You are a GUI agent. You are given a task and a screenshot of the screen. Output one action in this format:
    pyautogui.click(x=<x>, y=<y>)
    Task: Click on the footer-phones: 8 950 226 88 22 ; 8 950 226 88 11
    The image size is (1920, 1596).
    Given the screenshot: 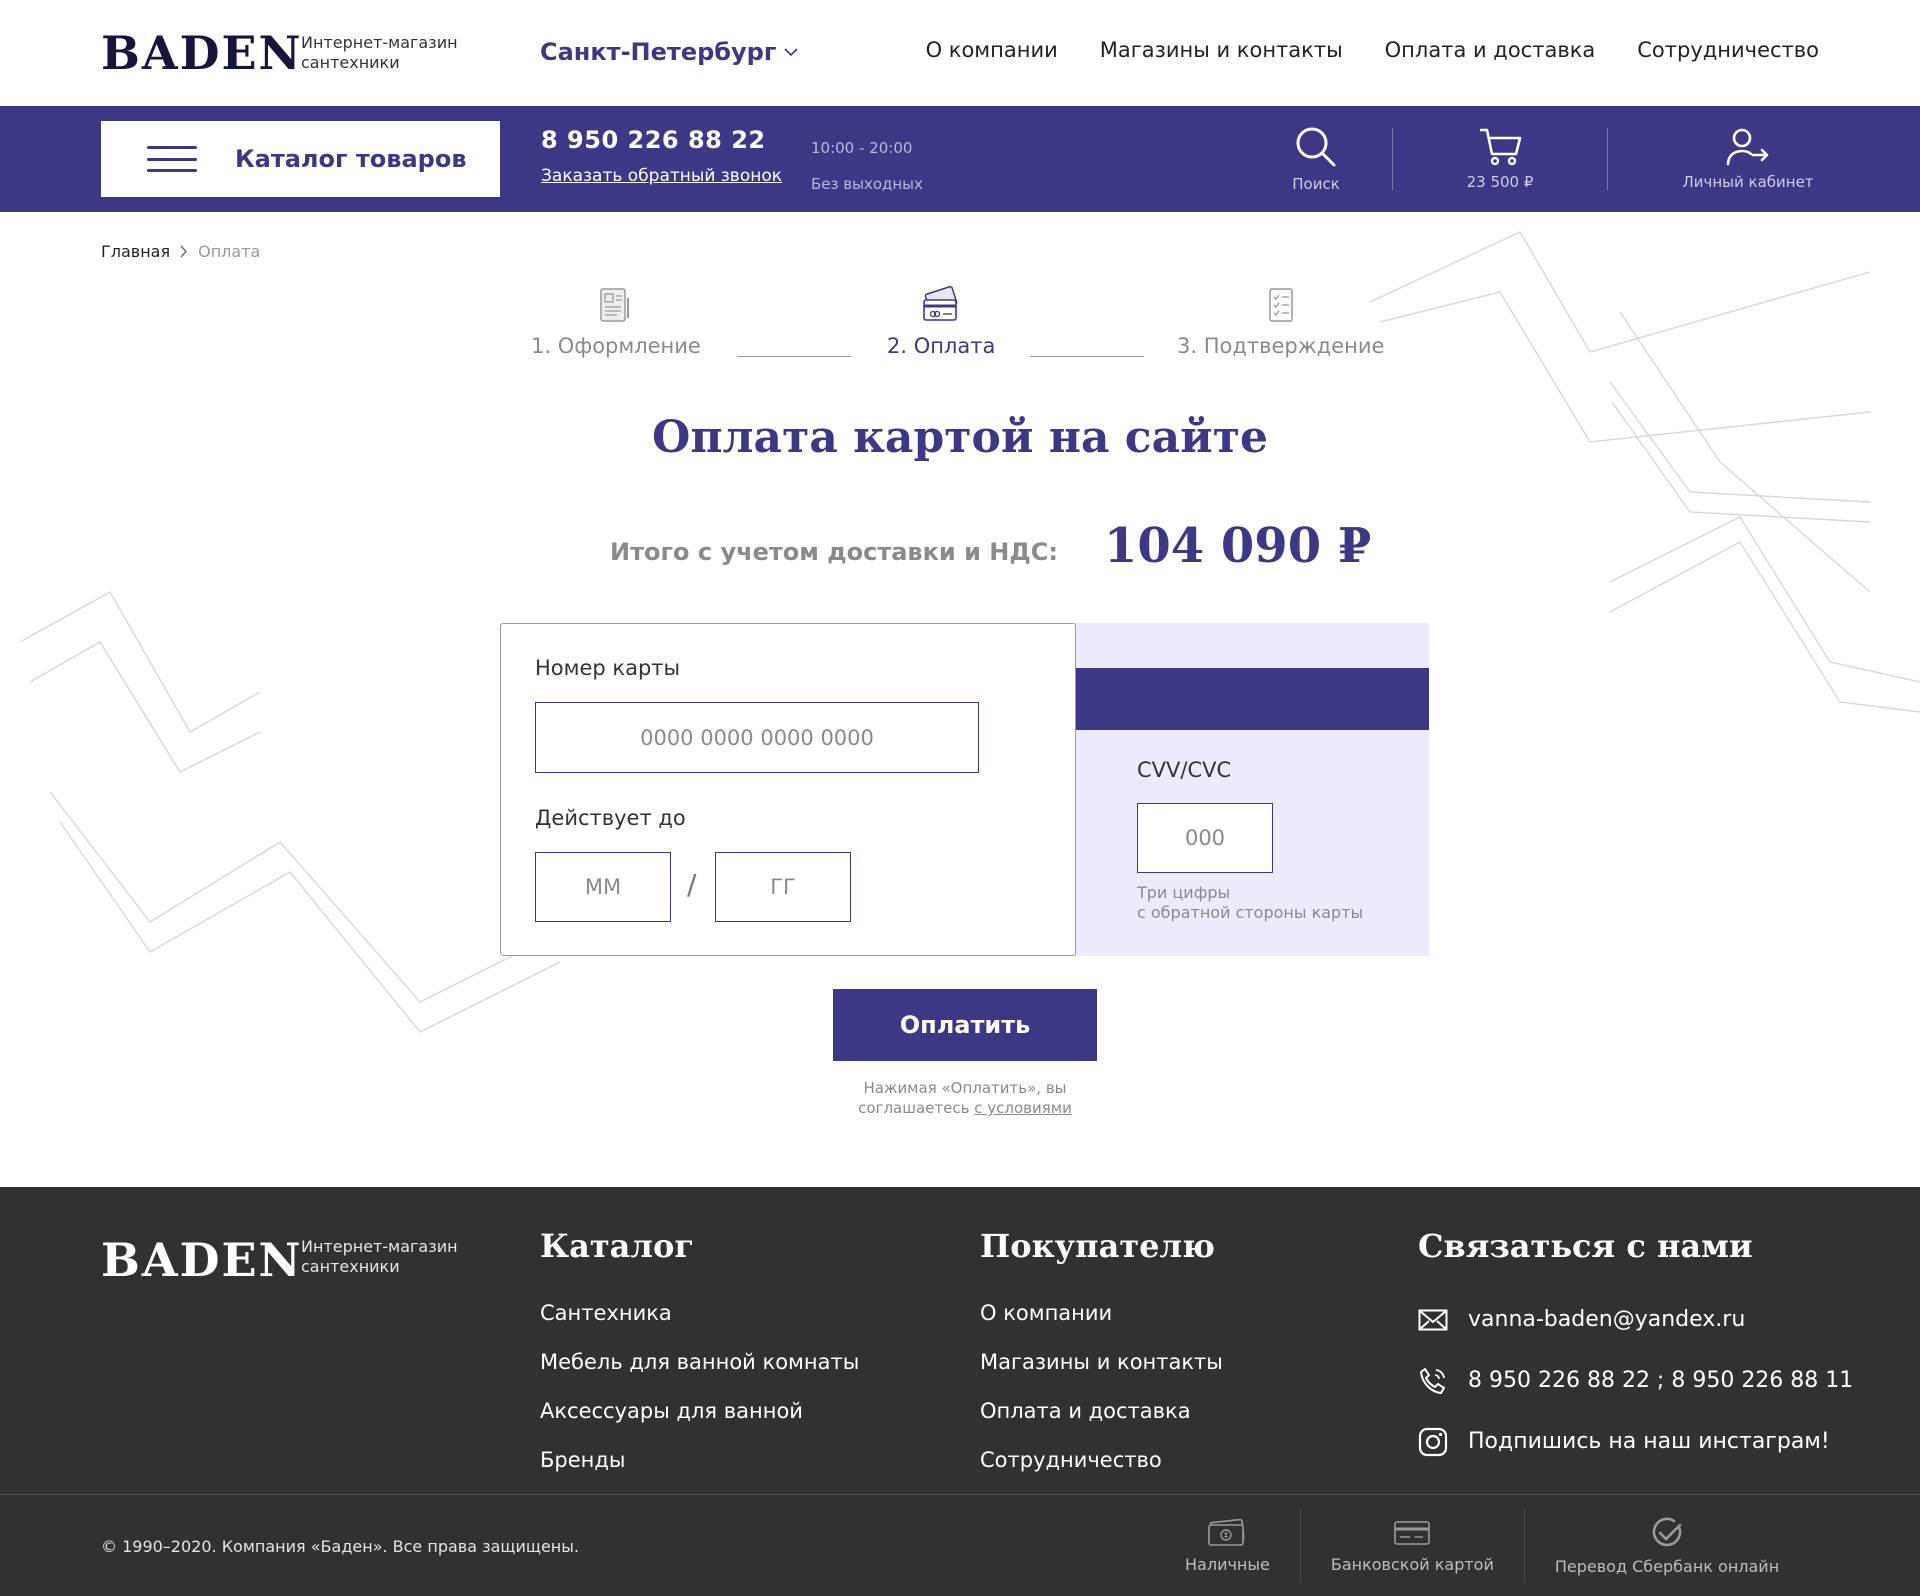 What is the action you would take?
    pyautogui.click(x=1635, y=1380)
    